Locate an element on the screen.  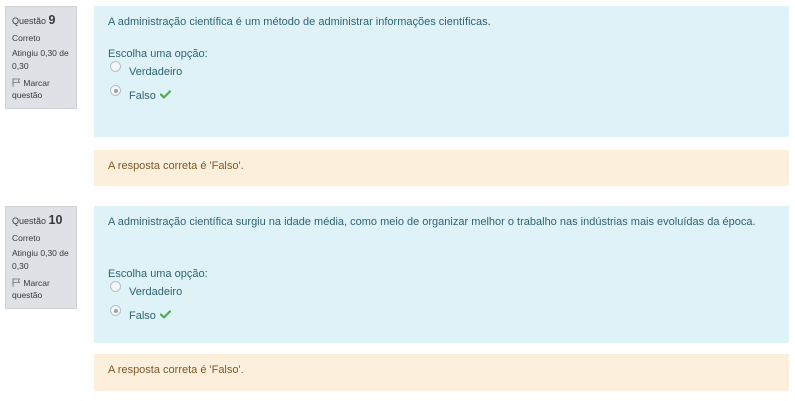
question-number-value: 9 is located at coordinates (52, 20).